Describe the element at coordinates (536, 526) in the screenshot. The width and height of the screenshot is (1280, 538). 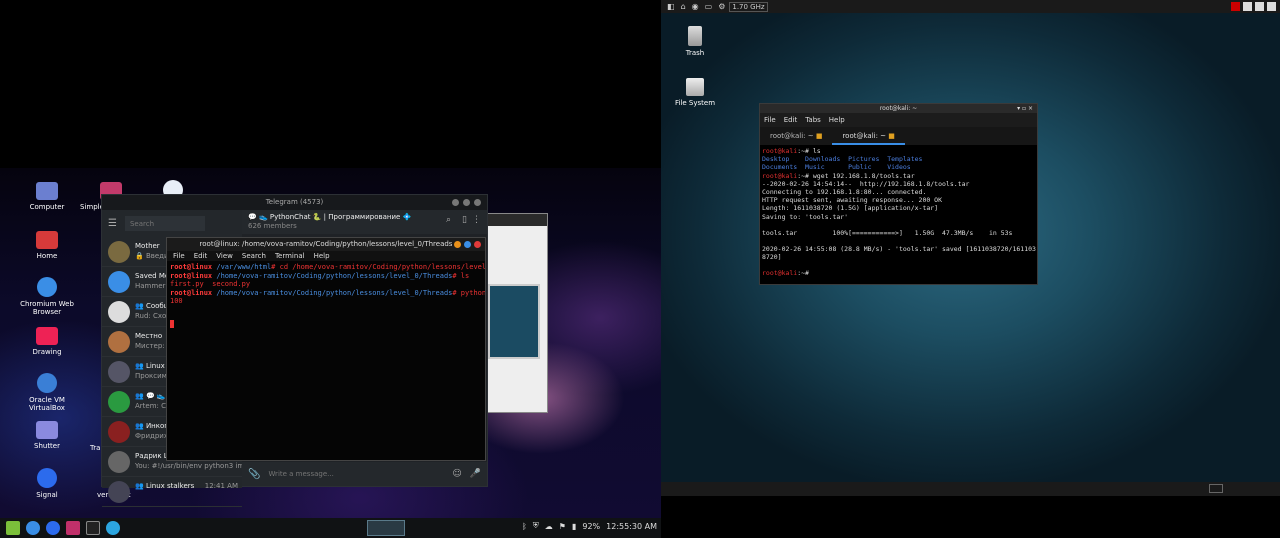
I see `shield-icon: ⛨` at that location.